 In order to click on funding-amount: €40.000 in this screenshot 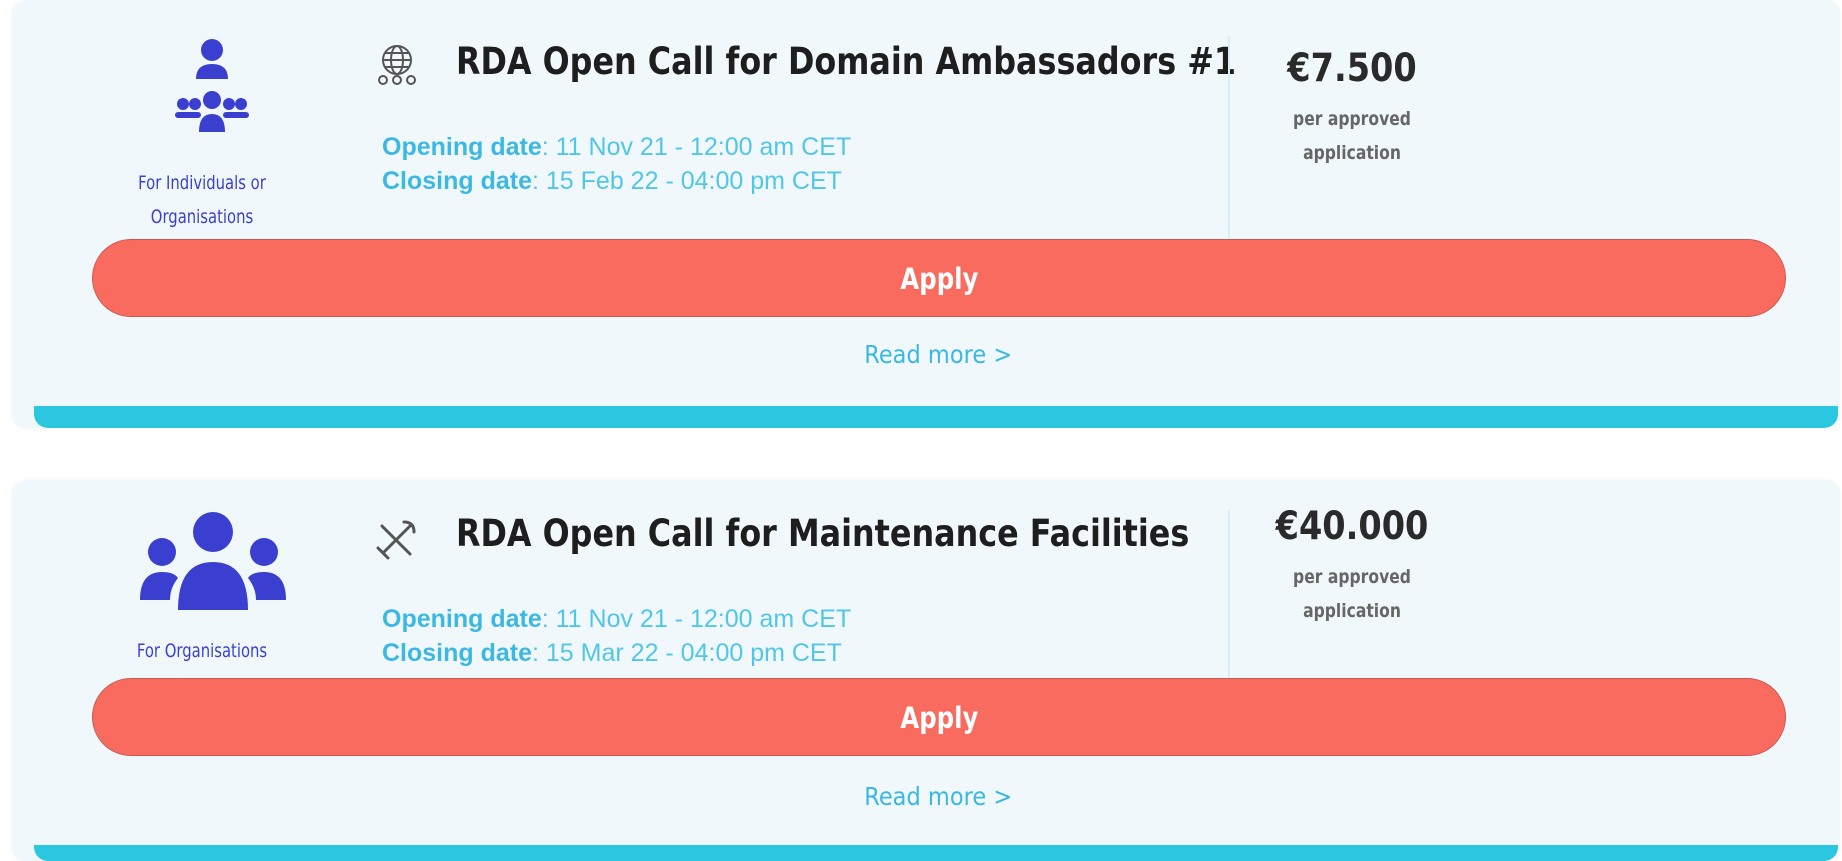, I will do `click(1352, 526)`.